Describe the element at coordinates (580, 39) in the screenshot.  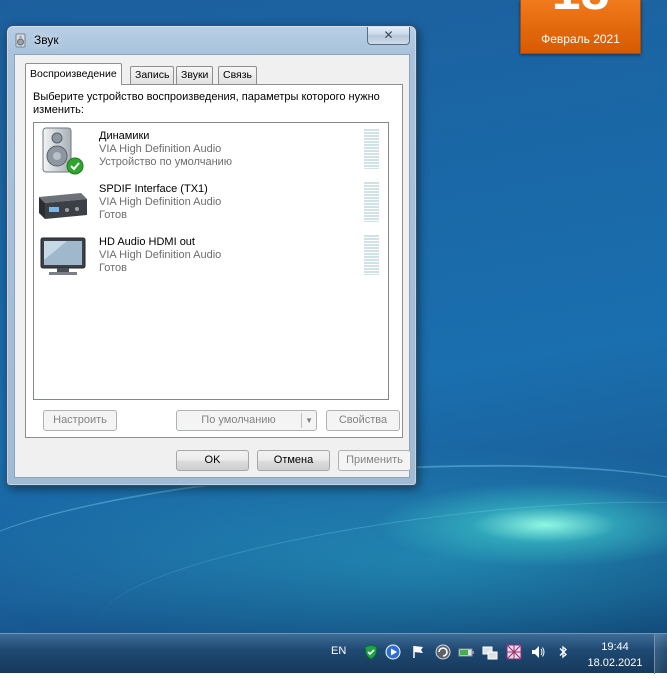
I see `calendar-month: Февраль 2021` at that location.